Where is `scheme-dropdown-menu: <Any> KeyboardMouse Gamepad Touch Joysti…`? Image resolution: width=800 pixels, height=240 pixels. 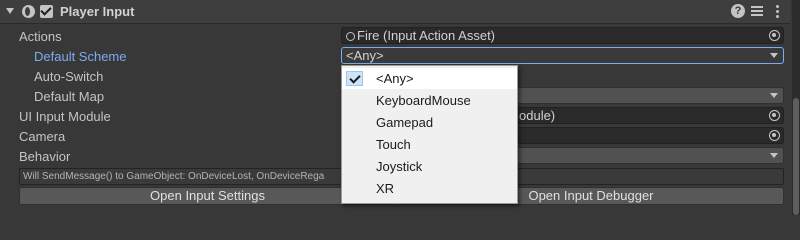 scheme-dropdown-menu: <Any> KeyboardMouse Gamepad Touch Joysti… is located at coordinates (429, 134).